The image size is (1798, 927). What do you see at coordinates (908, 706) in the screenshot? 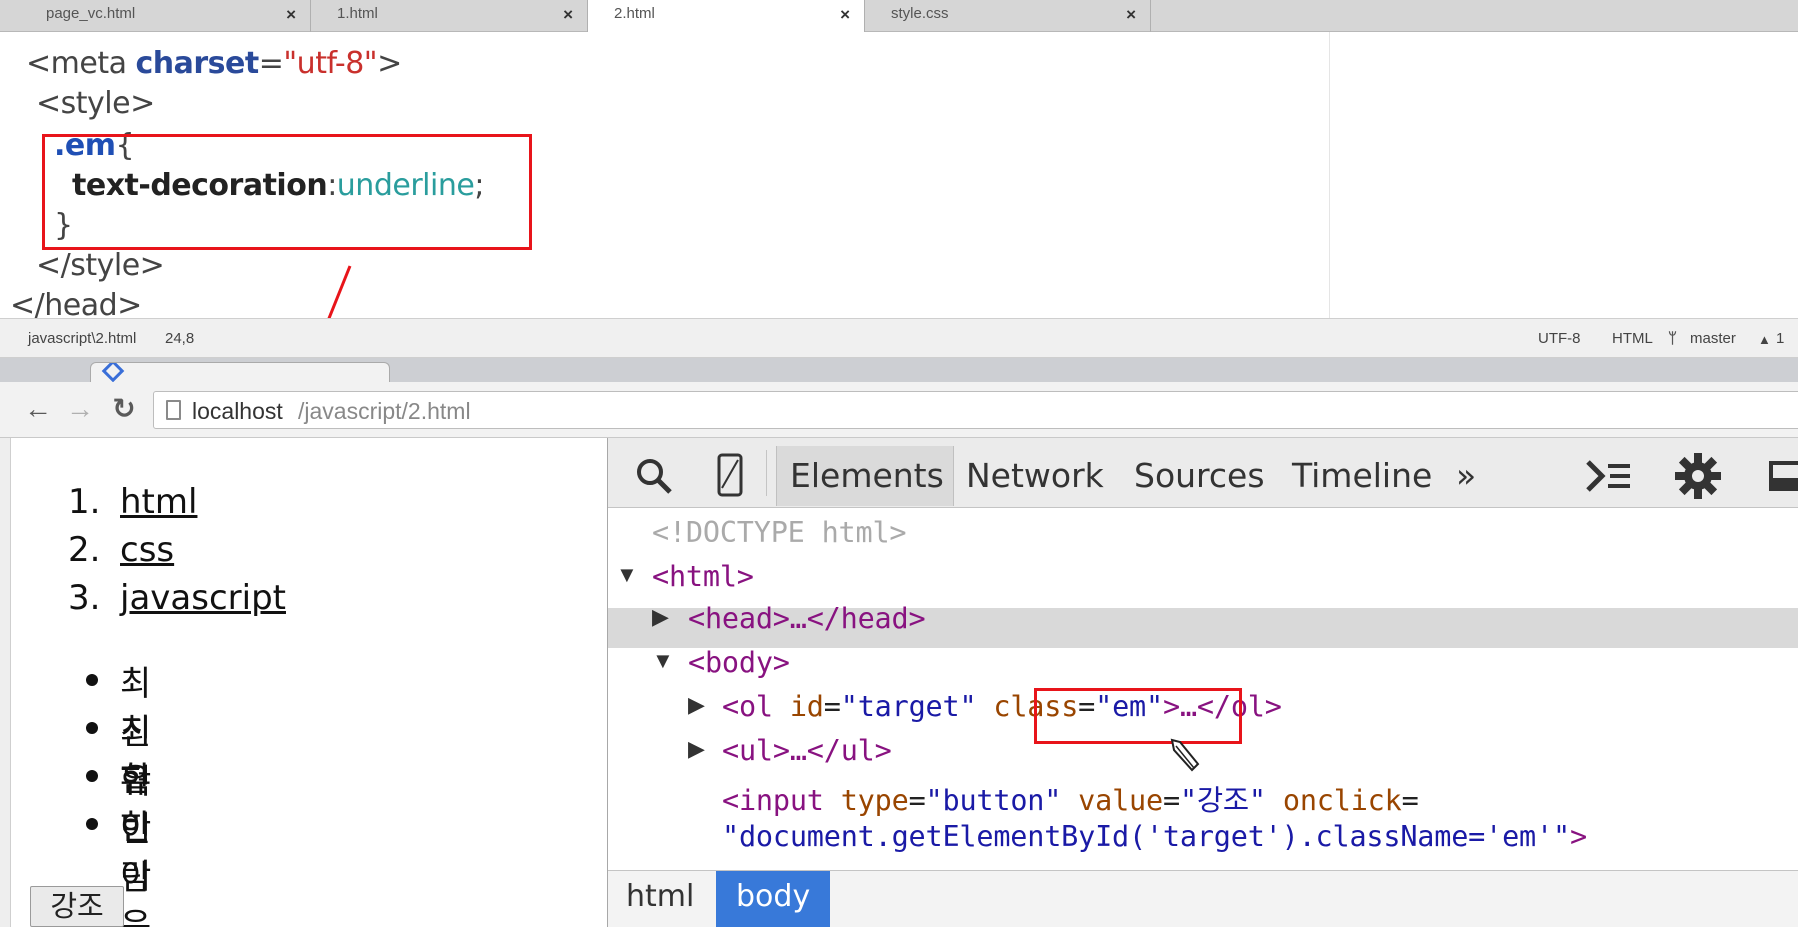
I see `attr-value: "target"` at bounding box center [908, 706].